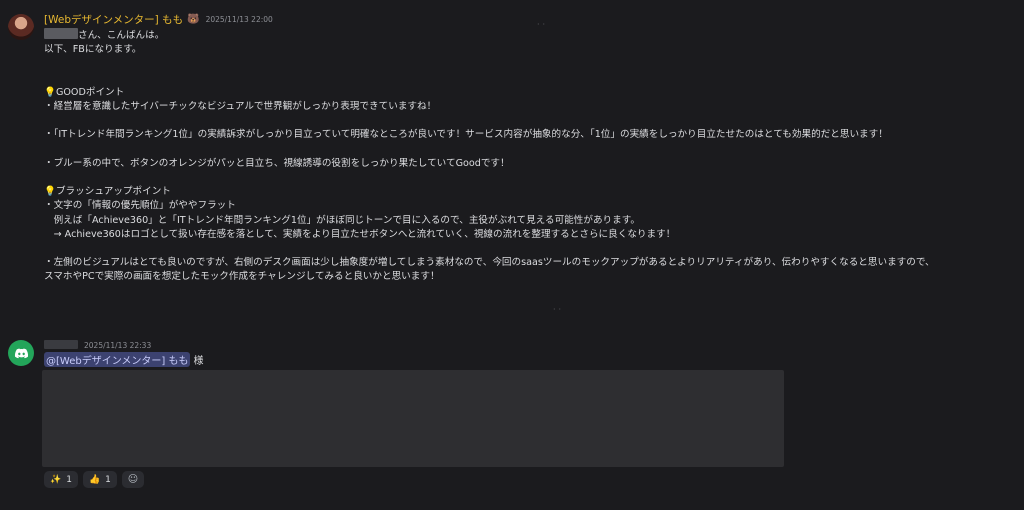  Describe the element at coordinates (21, 27) in the screenshot. I see `author-avatar` at that location.